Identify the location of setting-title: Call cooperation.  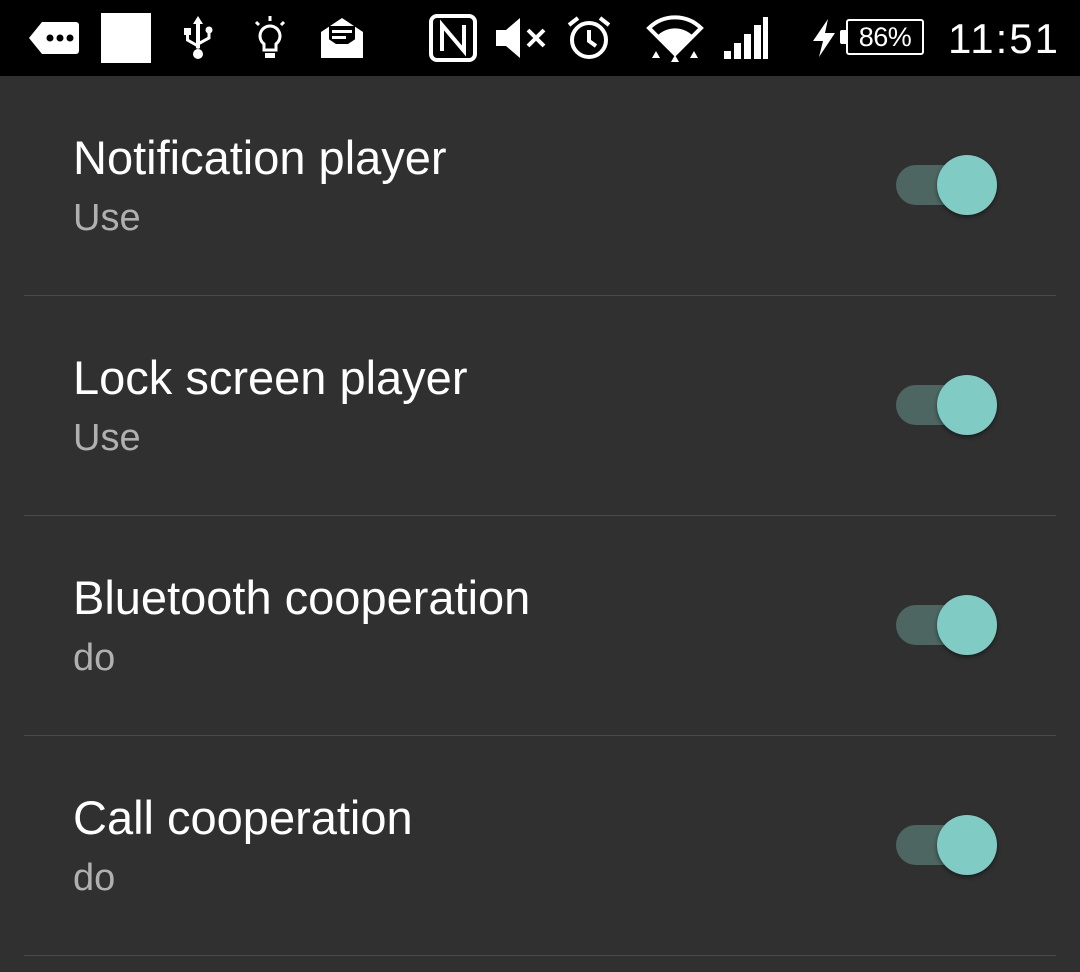
(243, 817).